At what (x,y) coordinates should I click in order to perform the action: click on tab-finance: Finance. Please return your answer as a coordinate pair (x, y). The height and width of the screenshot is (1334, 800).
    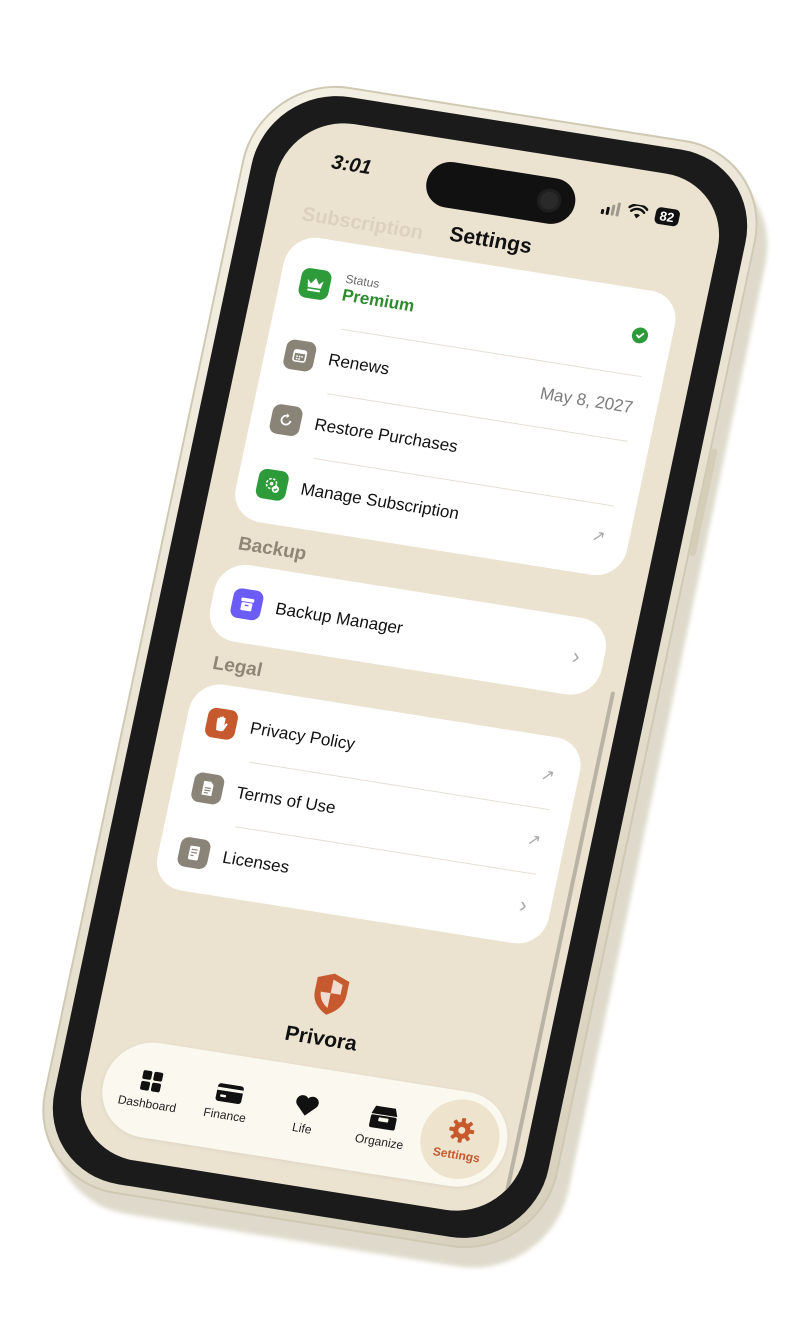
    Looking at the image, I should click on (227, 1102).